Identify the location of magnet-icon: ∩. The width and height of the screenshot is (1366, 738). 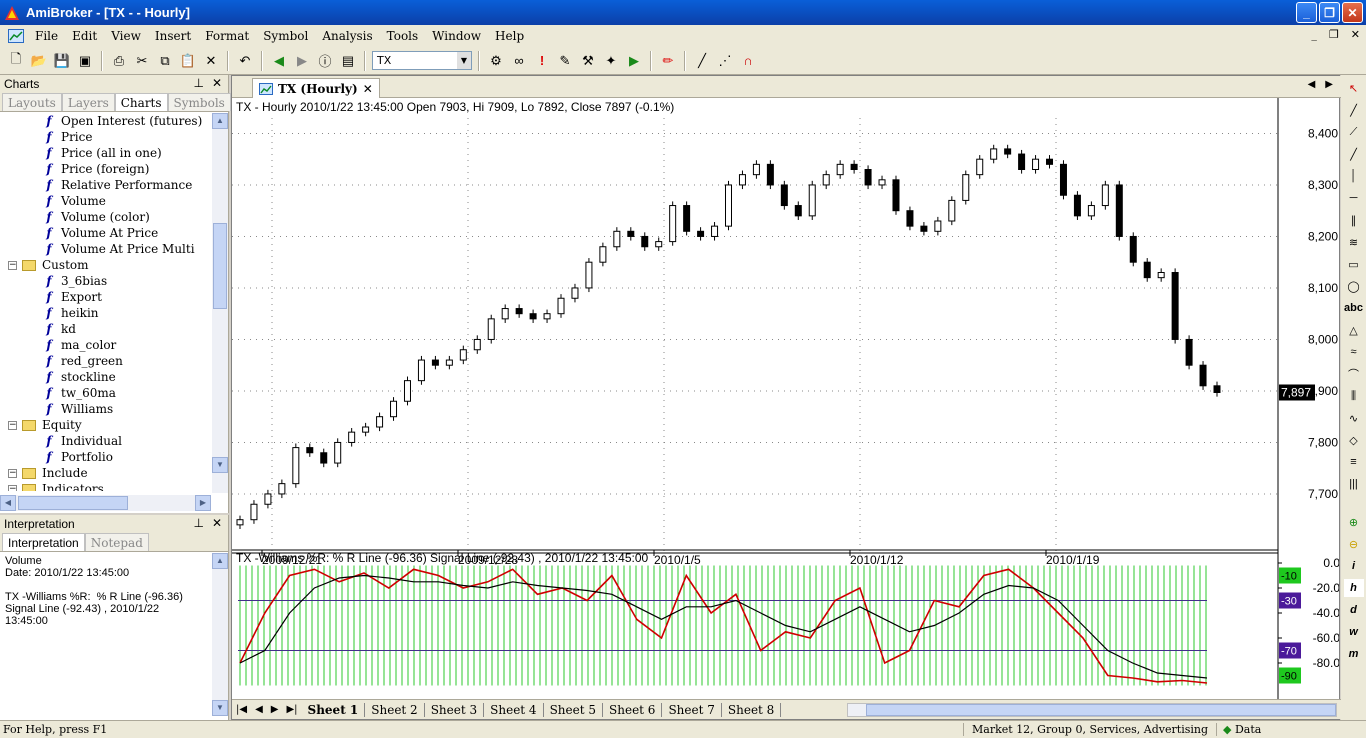
(748, 61).